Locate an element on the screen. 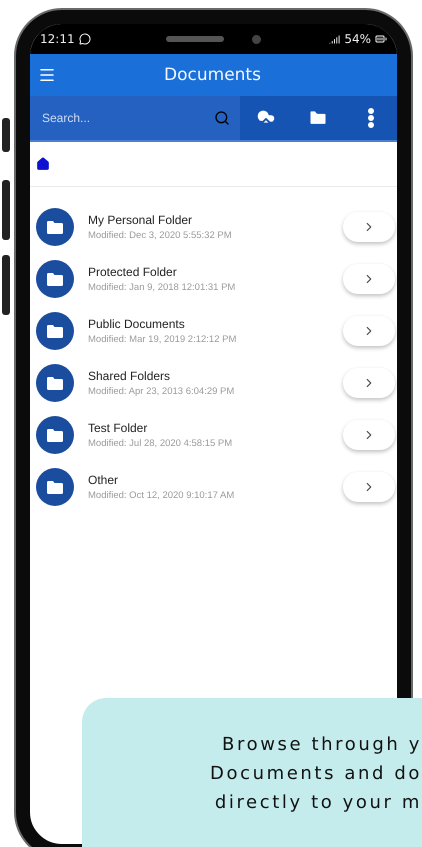 The width and height of the screenshot is (422, 847). search-icon is located at coordinates (222, 118).